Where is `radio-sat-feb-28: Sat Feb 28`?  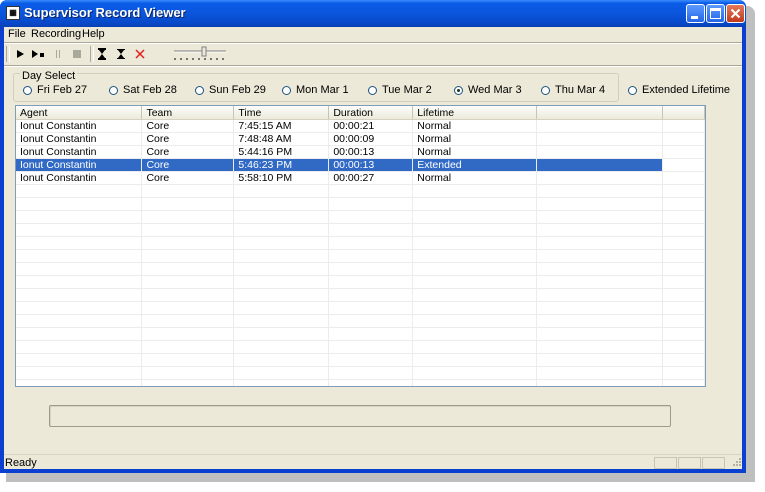
radio-sat-feb-28: Sat Feb 28 is located at coordinates (143, 90).